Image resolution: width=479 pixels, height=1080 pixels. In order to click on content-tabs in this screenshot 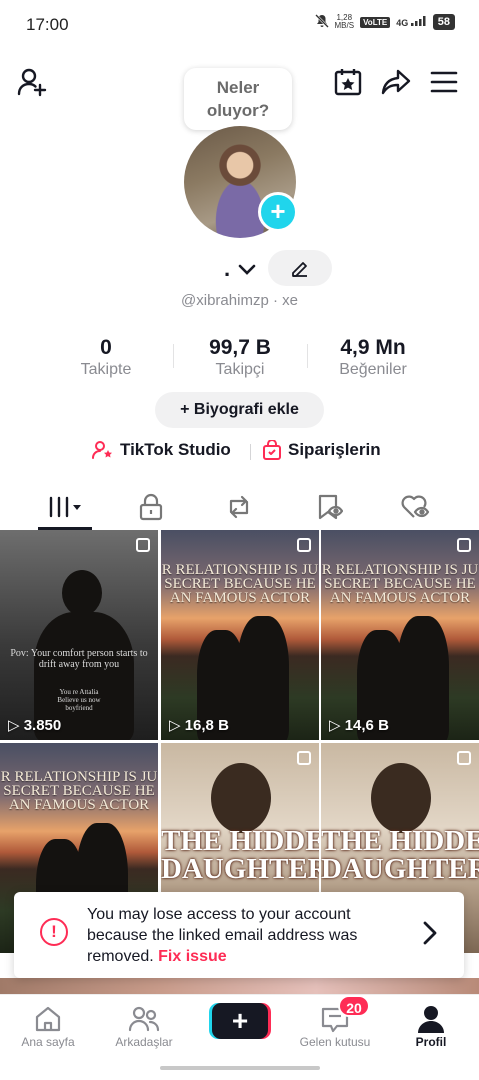, I will do `click(239, 507)`.